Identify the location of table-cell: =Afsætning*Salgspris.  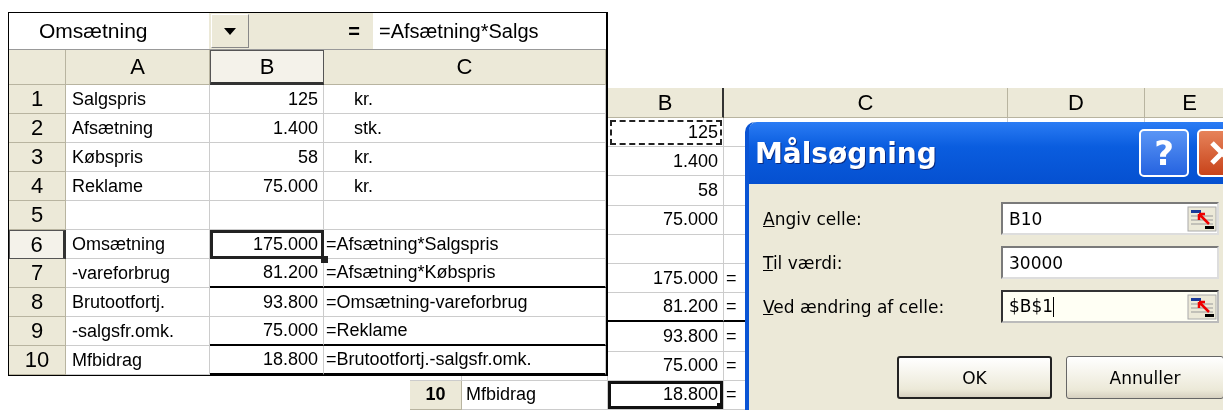
(465, 244).